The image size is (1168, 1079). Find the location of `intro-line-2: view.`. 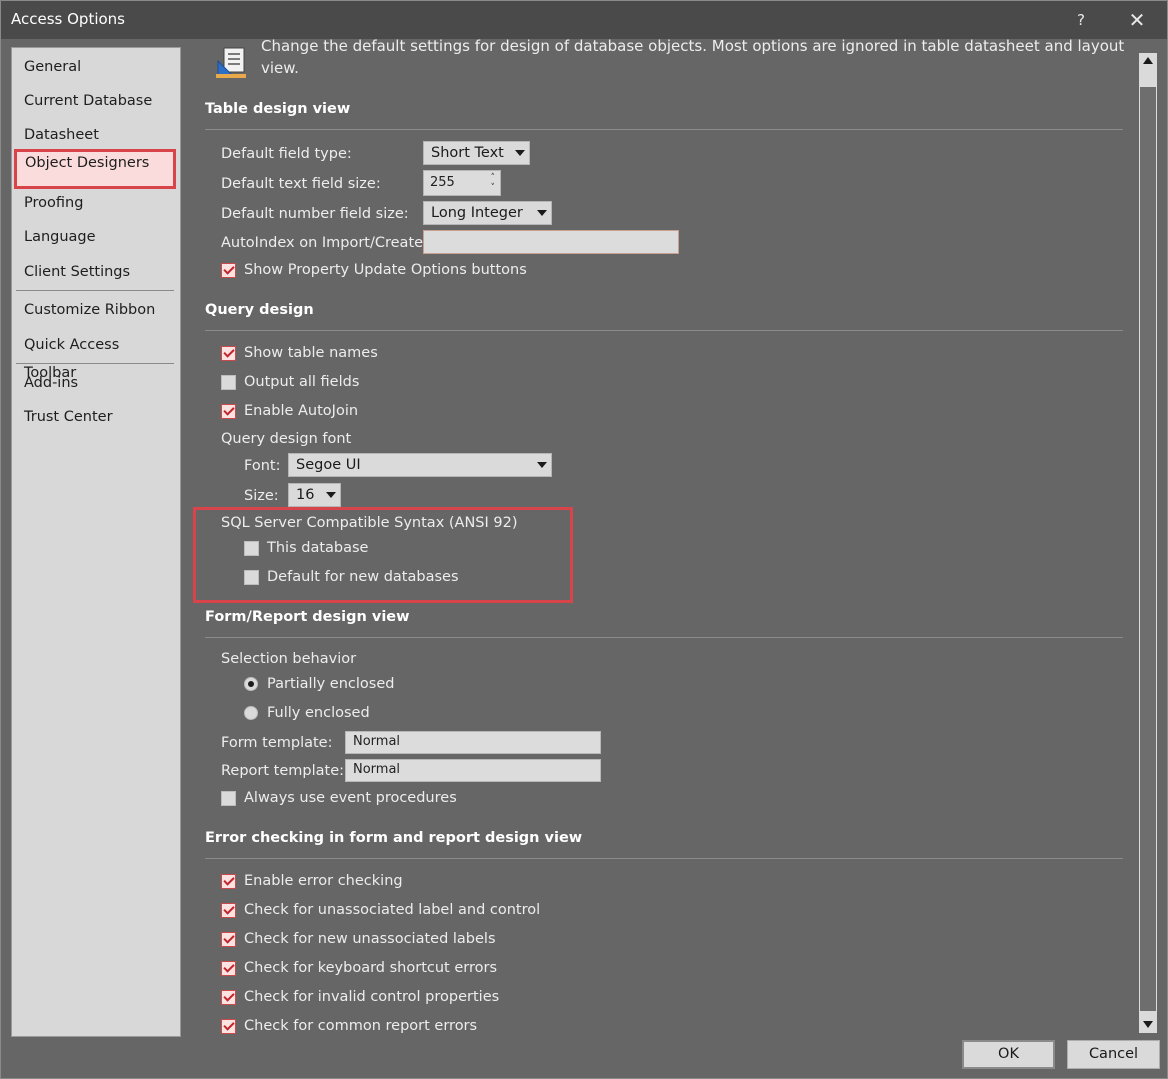

intro-line-2: view. is located at coordinates (280, 68).